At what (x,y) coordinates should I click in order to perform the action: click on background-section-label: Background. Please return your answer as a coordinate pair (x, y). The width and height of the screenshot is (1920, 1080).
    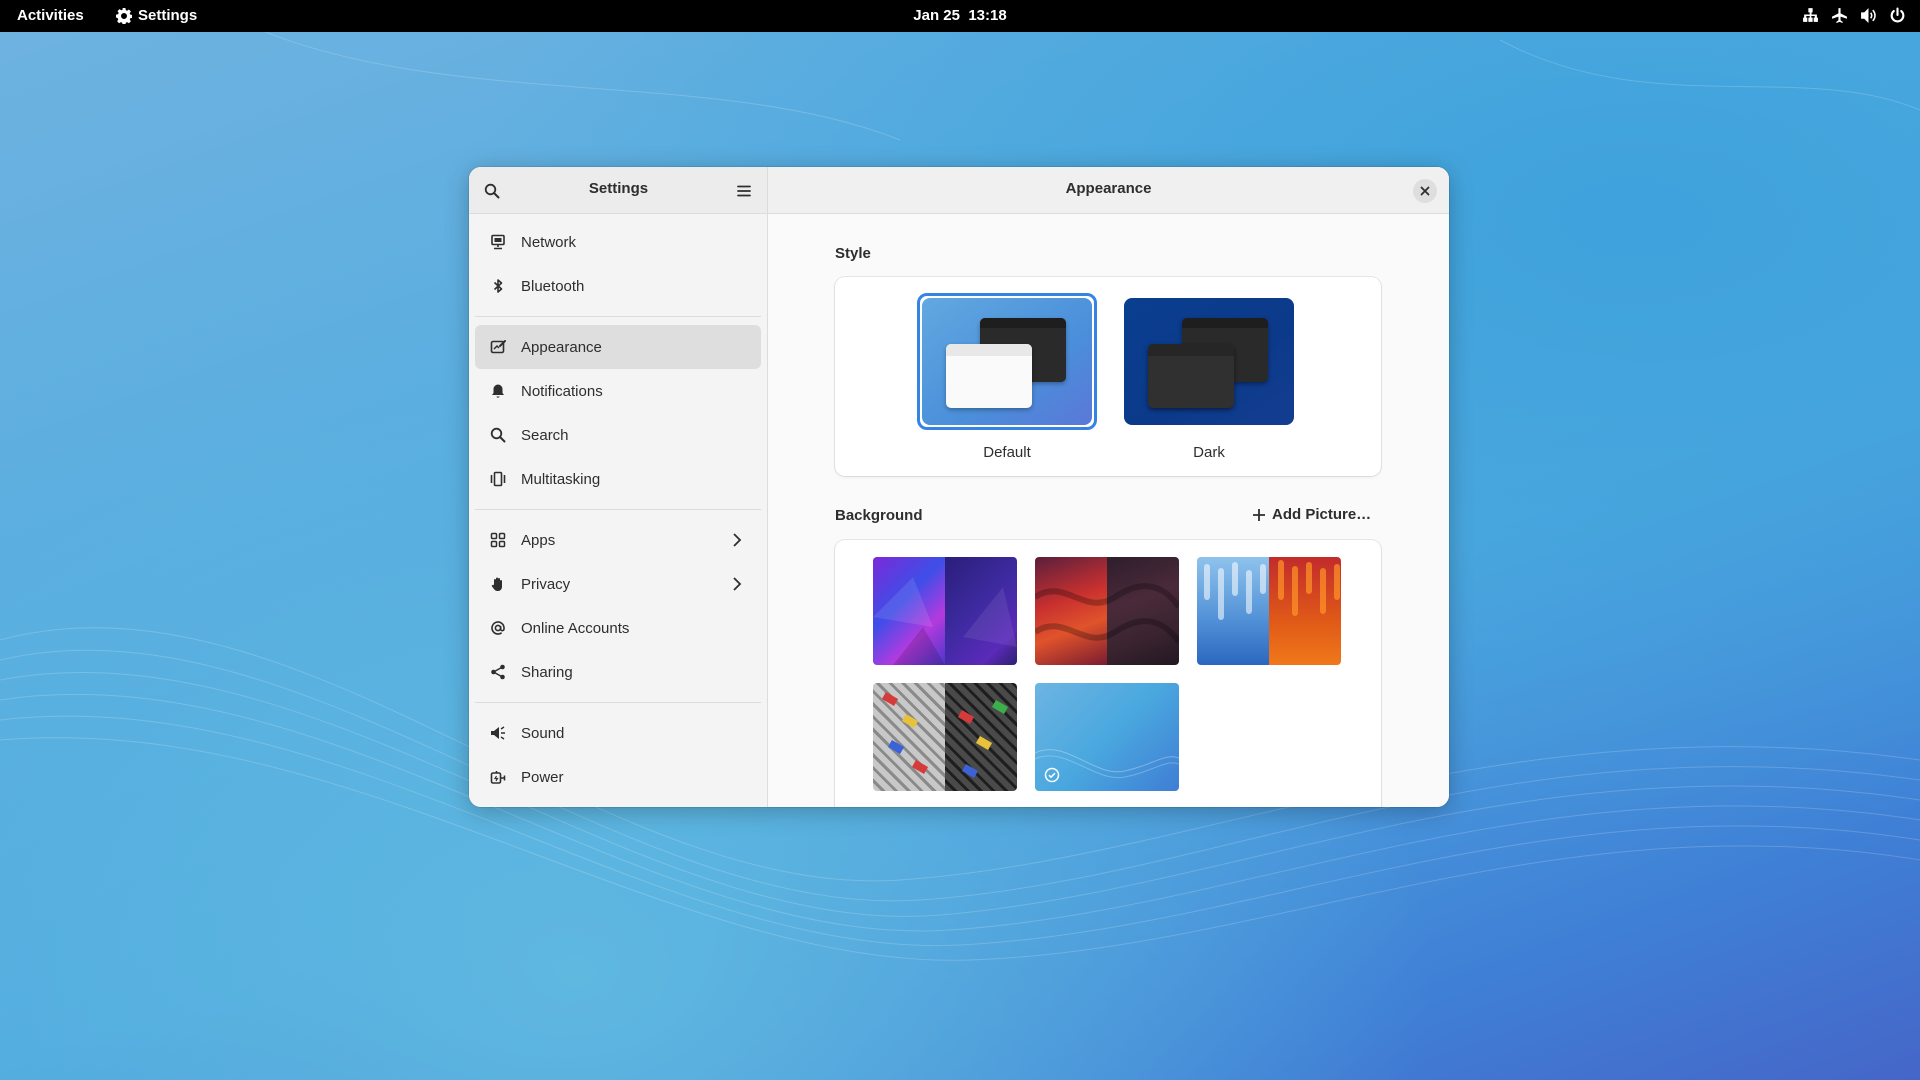
    Looking at the image, I should click on (879, 515).